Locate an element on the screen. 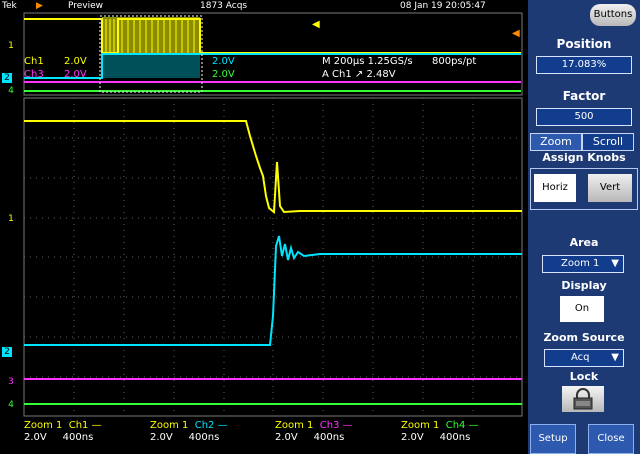 The image size is (640, 454). overview-ch4-scale: 2.0V is located at coordinates (223, 74).